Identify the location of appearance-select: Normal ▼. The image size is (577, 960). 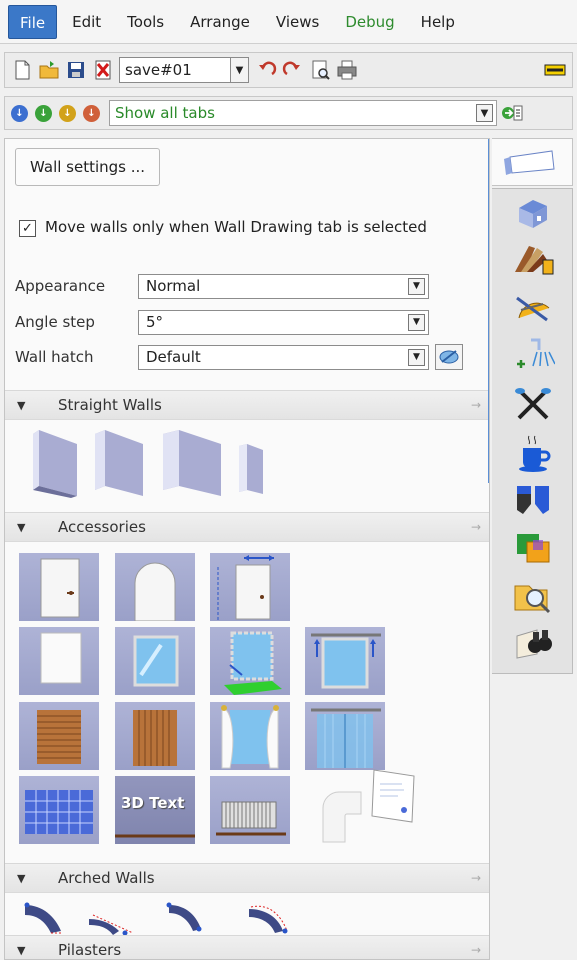
(283, 286).